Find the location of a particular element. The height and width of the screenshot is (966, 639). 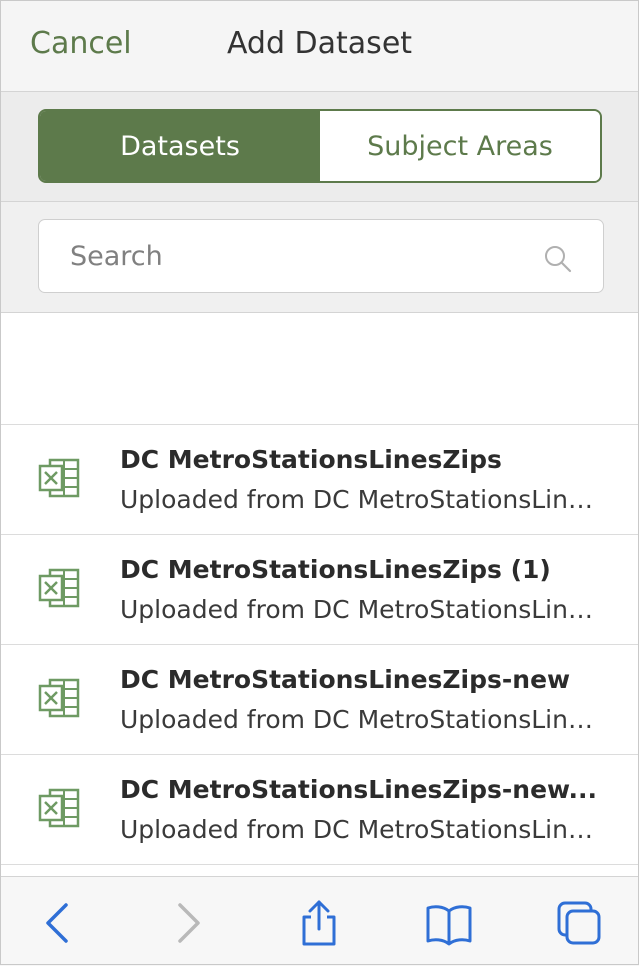

segment-bar: Datasets Subject Areas is located at coordinates (319, 147).